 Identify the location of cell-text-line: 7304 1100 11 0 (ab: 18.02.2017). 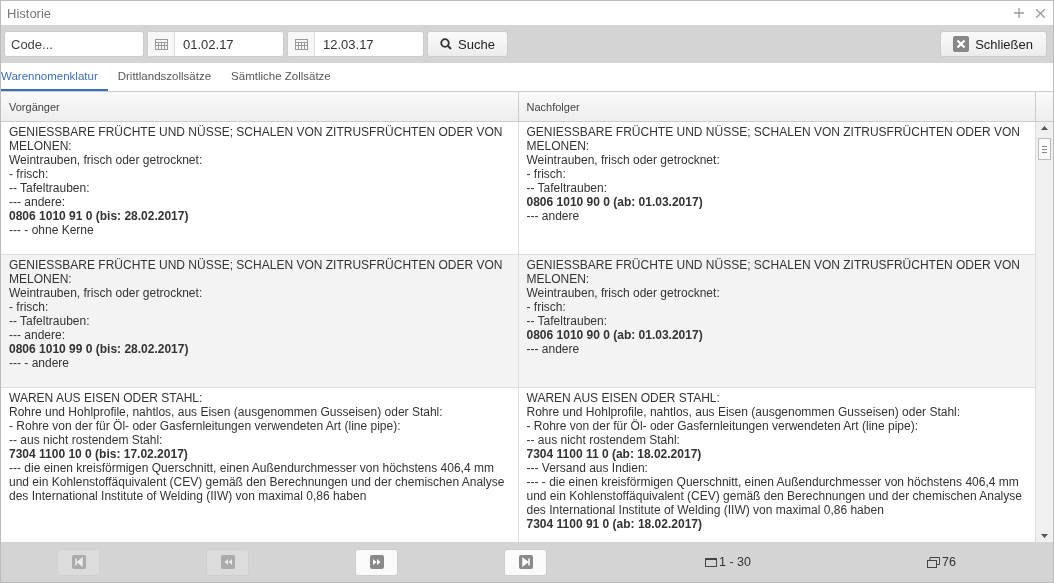
(614, 454).